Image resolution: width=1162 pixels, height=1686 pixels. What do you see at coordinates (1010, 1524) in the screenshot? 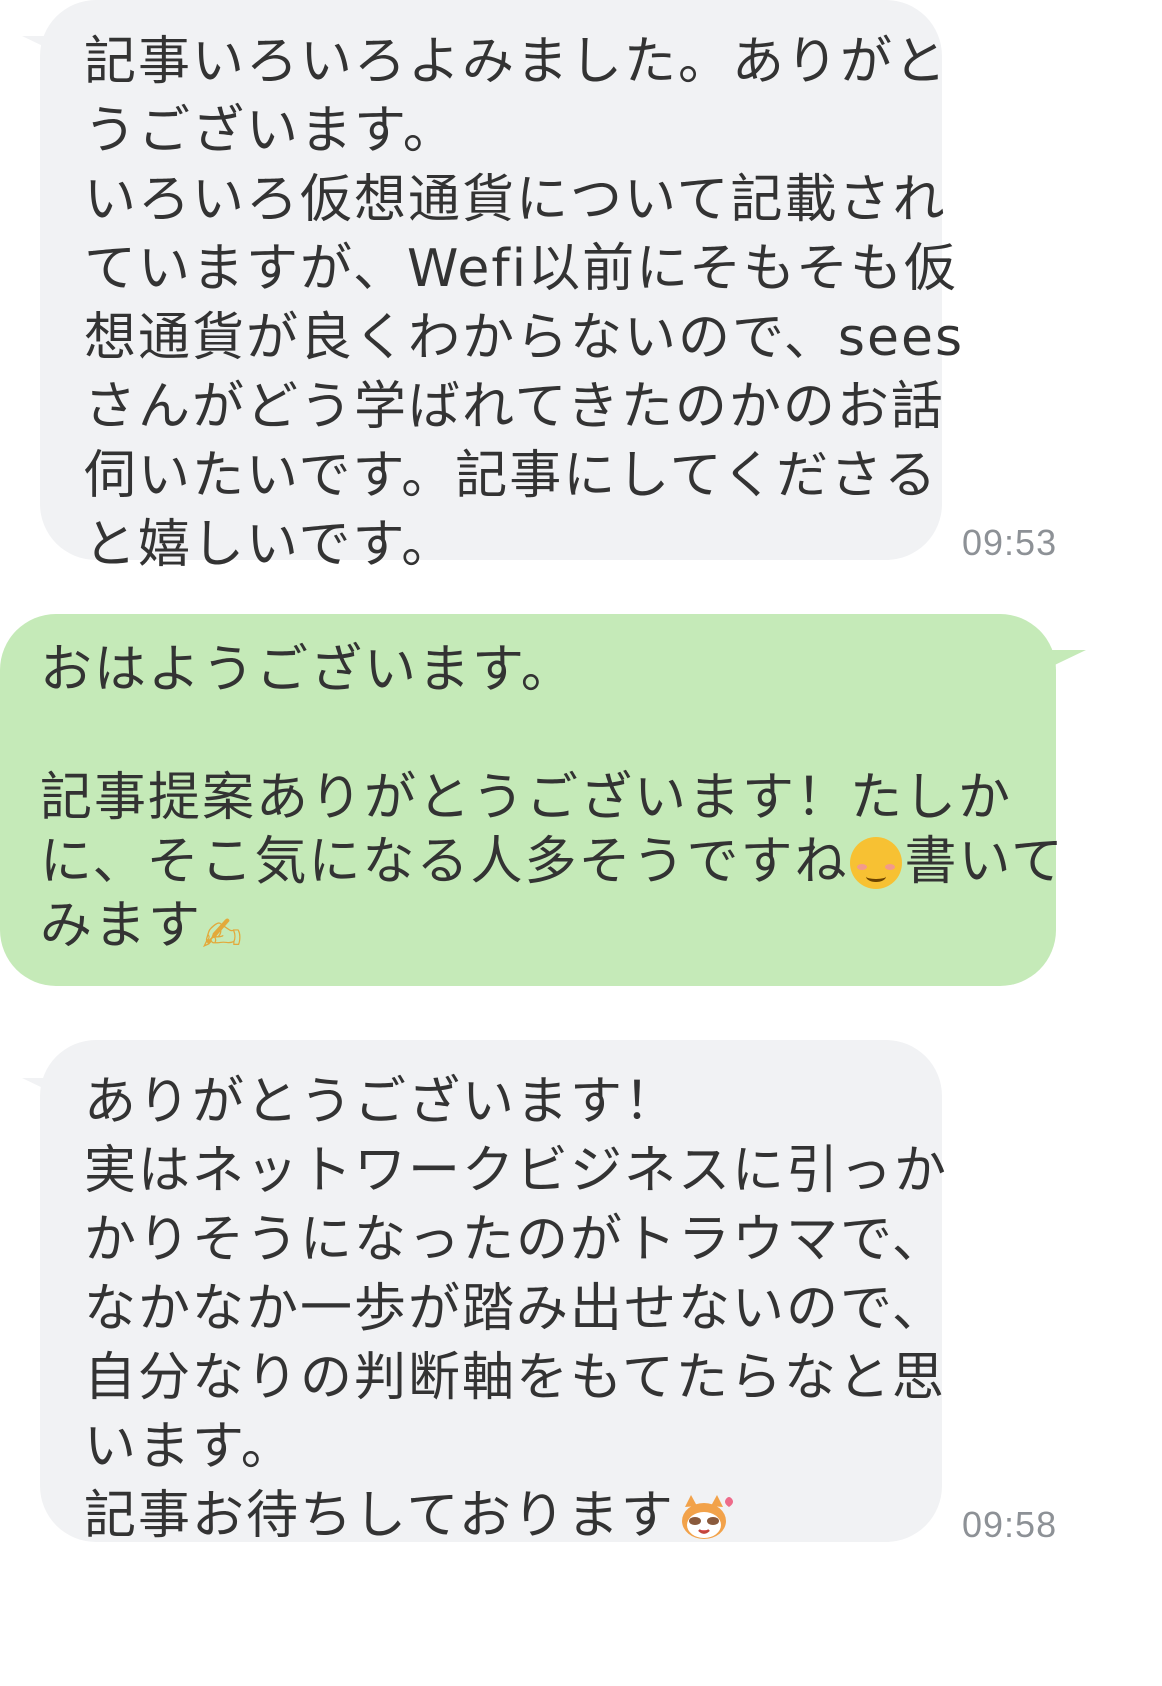
I see `message-timestamp: 09:58` at bounding box center [1010, 1524].